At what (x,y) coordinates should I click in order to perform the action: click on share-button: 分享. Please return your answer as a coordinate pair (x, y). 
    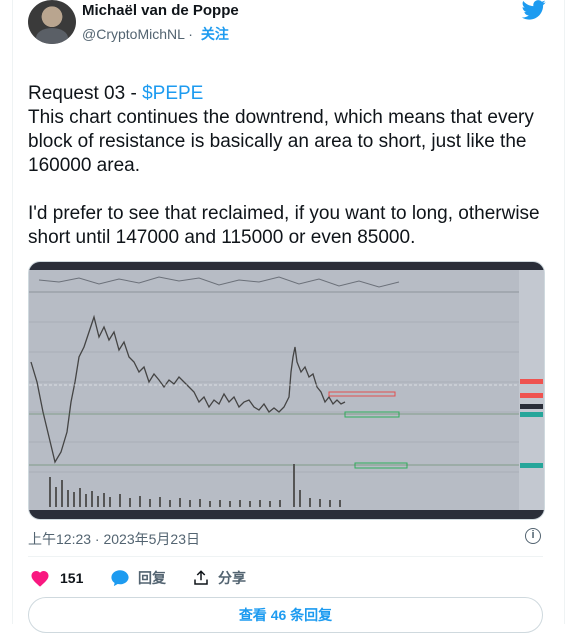
    Looking at the image, I should click on (219, 578).